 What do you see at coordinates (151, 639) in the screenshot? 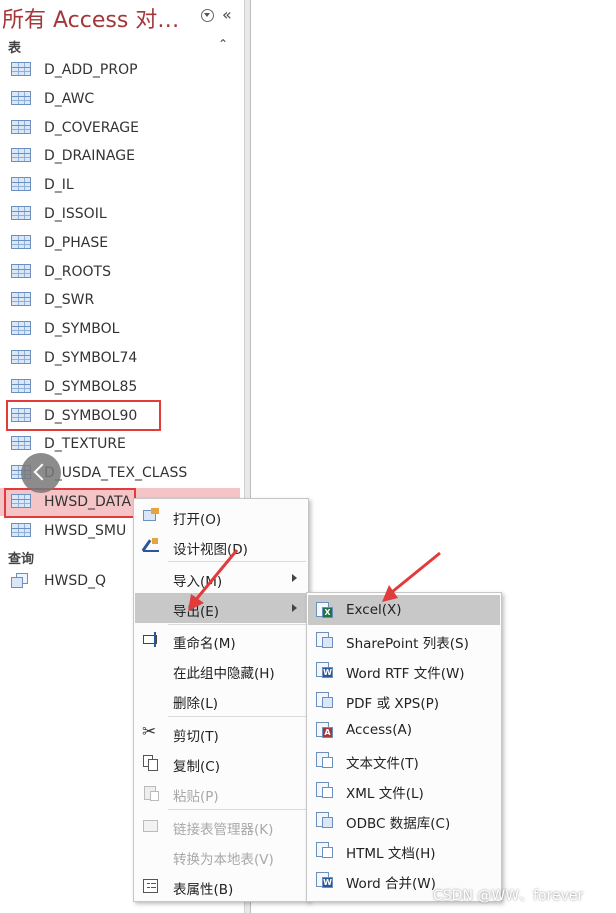
I see `rename-icon` at bounding box center [151, 639].